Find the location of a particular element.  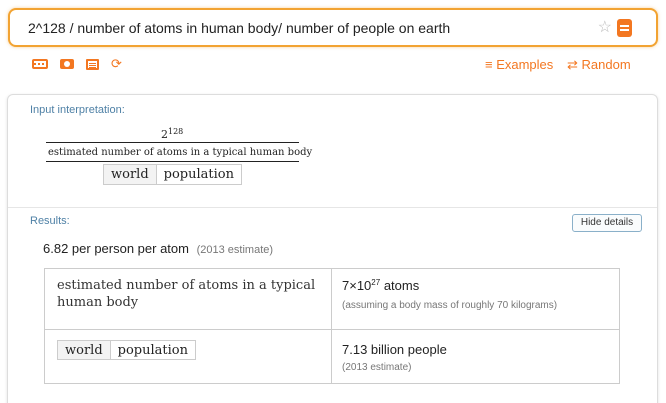

population-note: (2013 estimate) is located at coordinates (377, 367).